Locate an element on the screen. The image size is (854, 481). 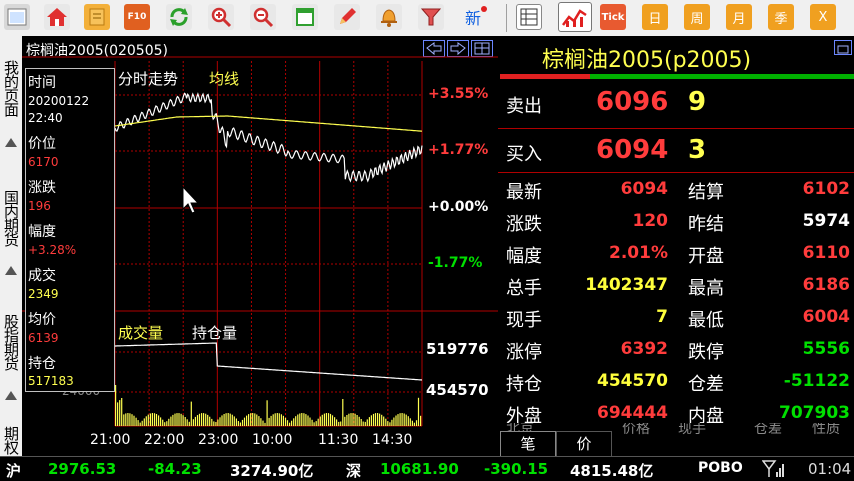
quote-field-label: 仓差 is located at coordinates (706, 384).